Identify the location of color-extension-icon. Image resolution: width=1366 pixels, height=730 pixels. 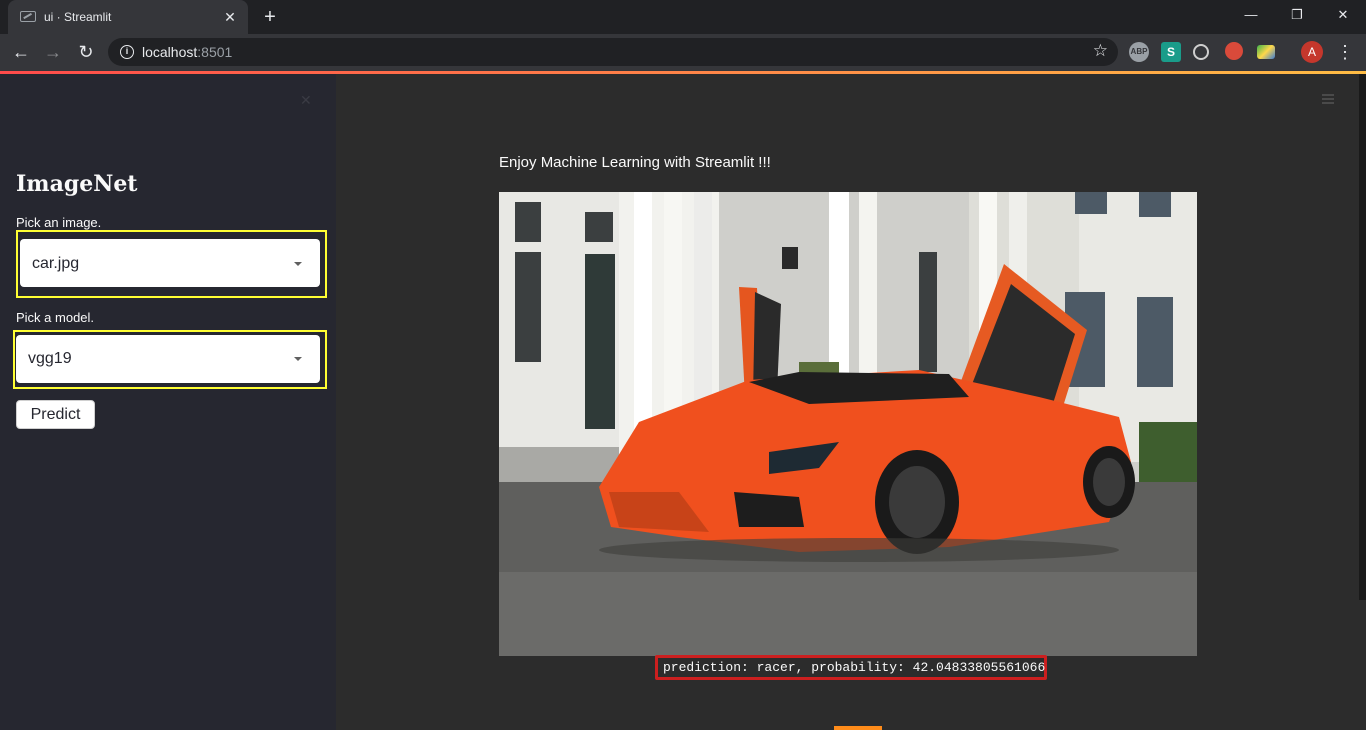
(1266, 52).